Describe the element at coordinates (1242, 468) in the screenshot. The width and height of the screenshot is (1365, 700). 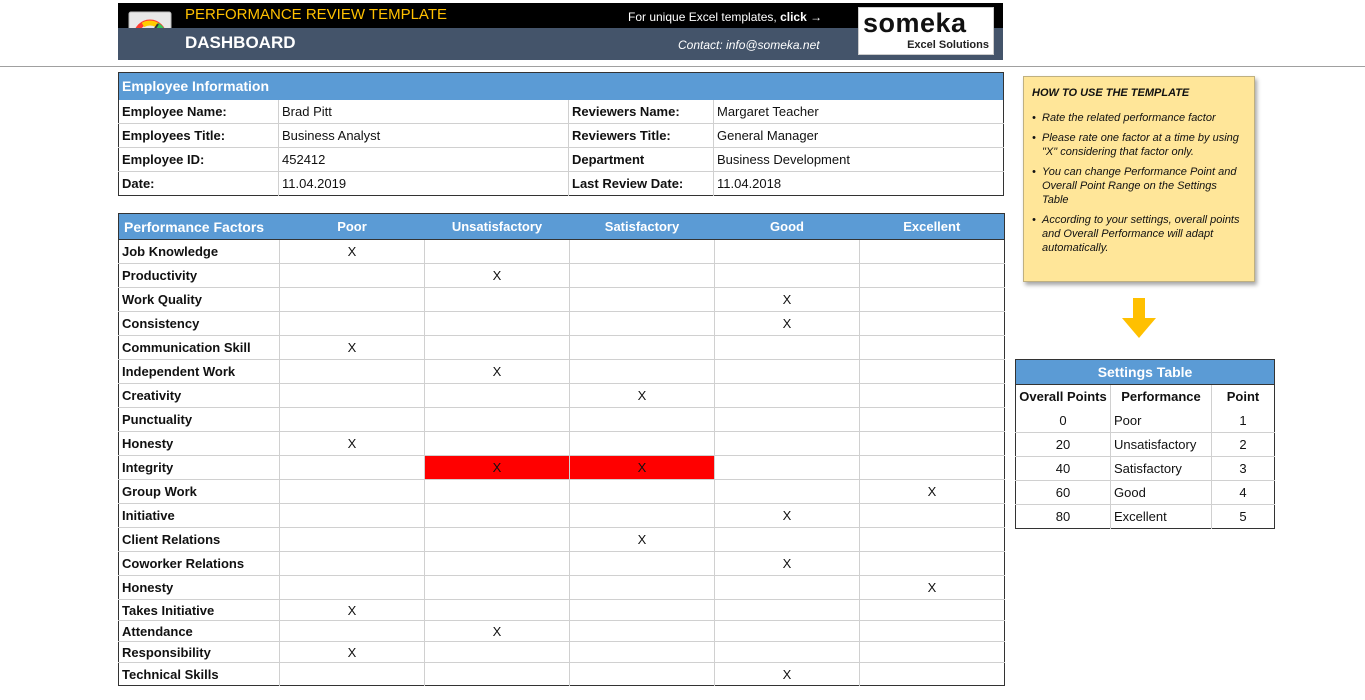
I see `point-cell: 3` at that location.